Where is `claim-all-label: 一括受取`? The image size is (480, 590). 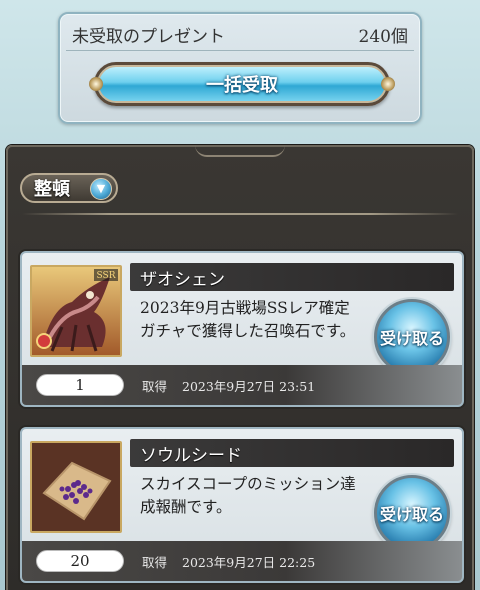 claim-all-label: 一括受取 is located at coordinates (242, 85).